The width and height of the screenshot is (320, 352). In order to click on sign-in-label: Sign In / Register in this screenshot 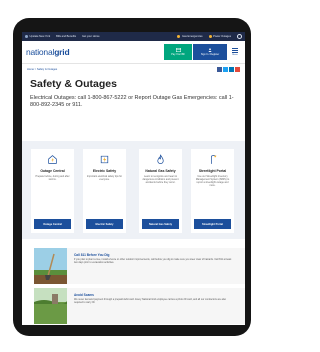, I will do `click(210, 54)`.